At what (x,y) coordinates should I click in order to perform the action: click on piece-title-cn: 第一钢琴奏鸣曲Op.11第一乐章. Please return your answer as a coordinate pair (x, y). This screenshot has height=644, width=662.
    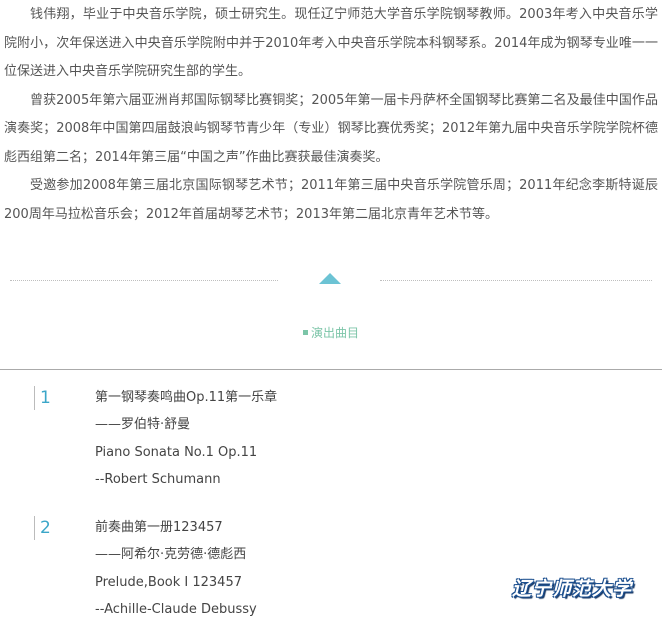
    Looking at the image, I should click on (186, 397).